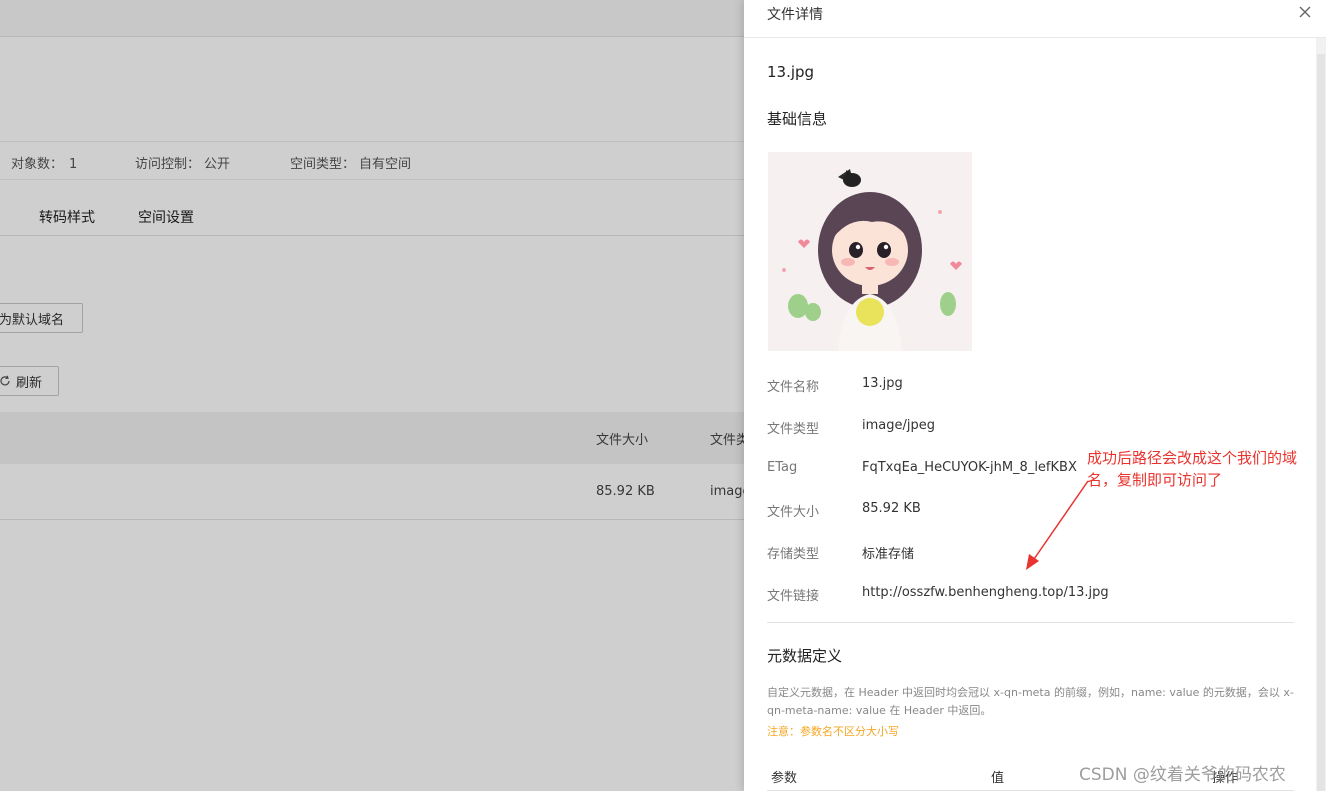 Image resolution: width=1326 pixels, height=791 pixels. I want to click on image-preview, so click(870, 251).